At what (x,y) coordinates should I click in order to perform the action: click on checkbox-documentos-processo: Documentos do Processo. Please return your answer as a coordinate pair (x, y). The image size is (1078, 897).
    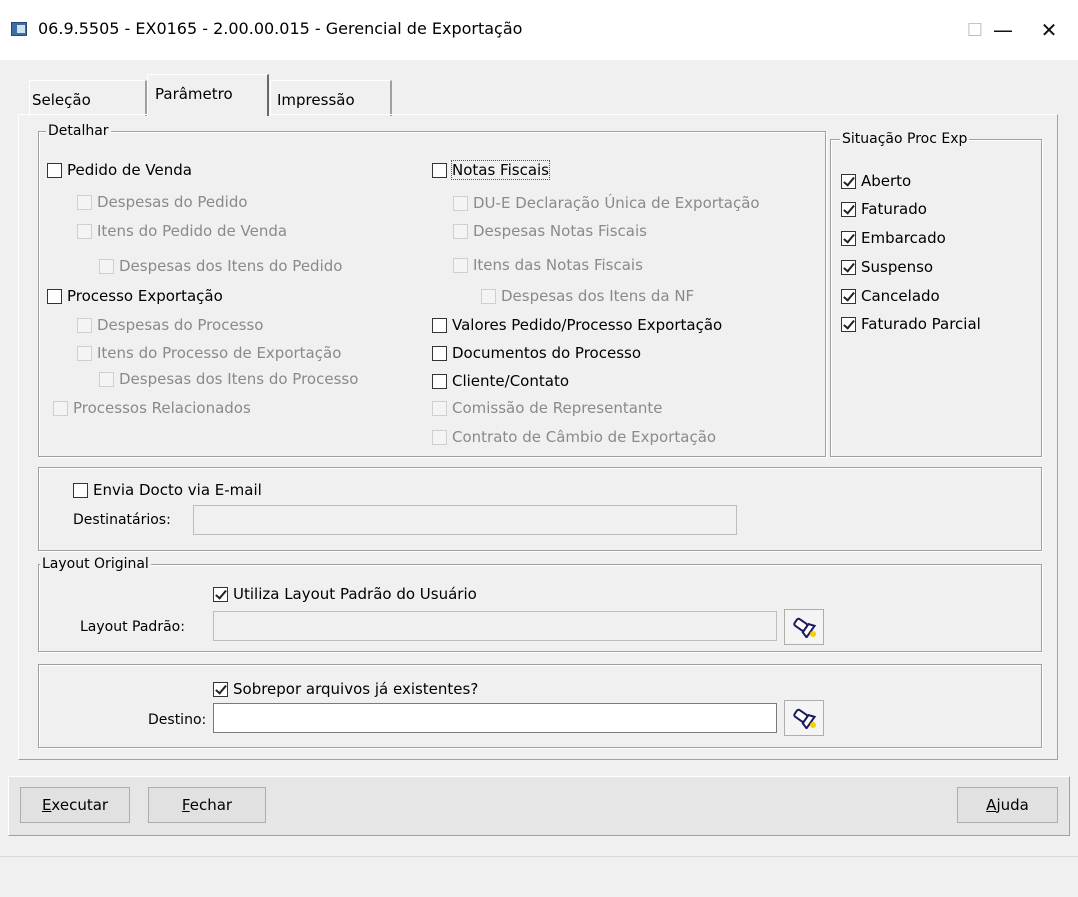
    Looking at the image, I should click on (536, 353).